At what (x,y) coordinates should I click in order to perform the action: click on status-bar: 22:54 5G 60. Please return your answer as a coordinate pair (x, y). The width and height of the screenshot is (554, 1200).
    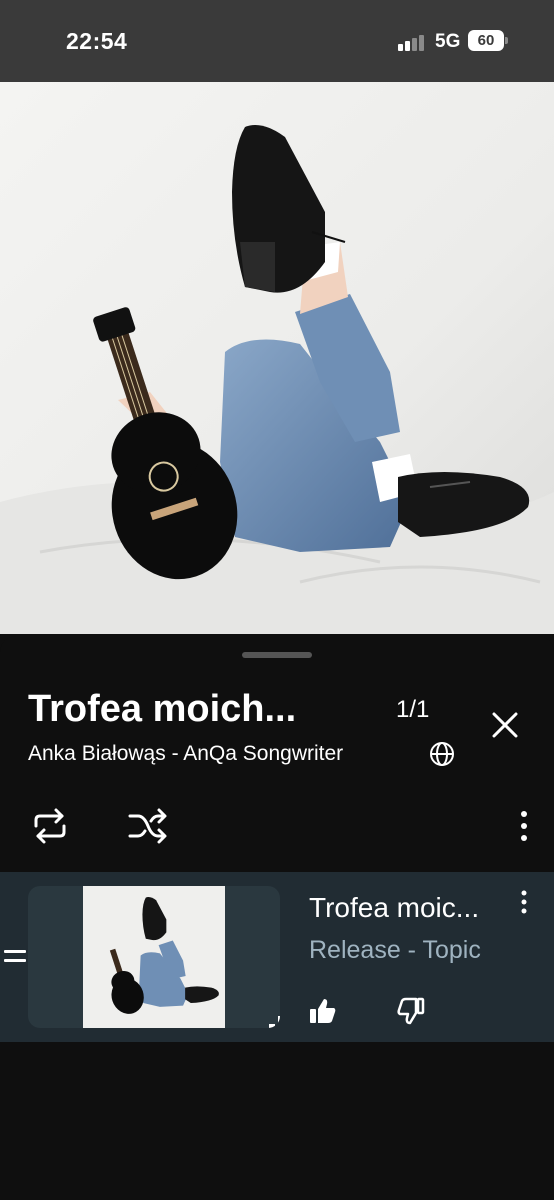
    Looking at the image, I should click on (277, 41).